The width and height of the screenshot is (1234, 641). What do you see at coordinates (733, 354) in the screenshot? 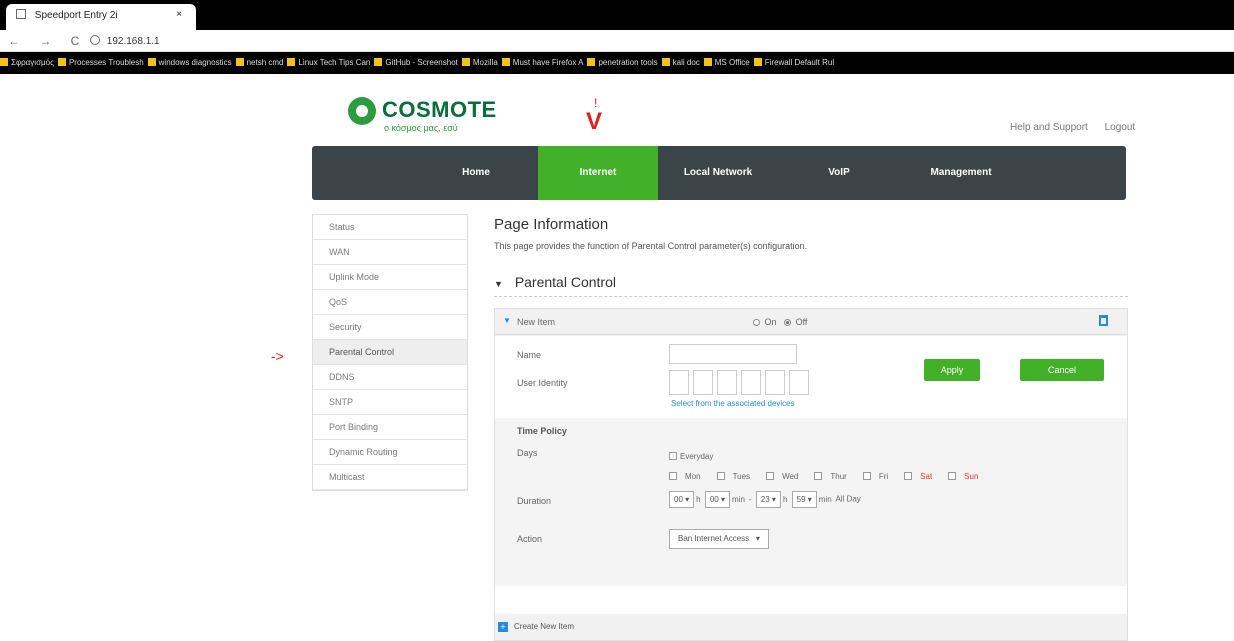
I see `name-input` at bounding box center [733, 354].